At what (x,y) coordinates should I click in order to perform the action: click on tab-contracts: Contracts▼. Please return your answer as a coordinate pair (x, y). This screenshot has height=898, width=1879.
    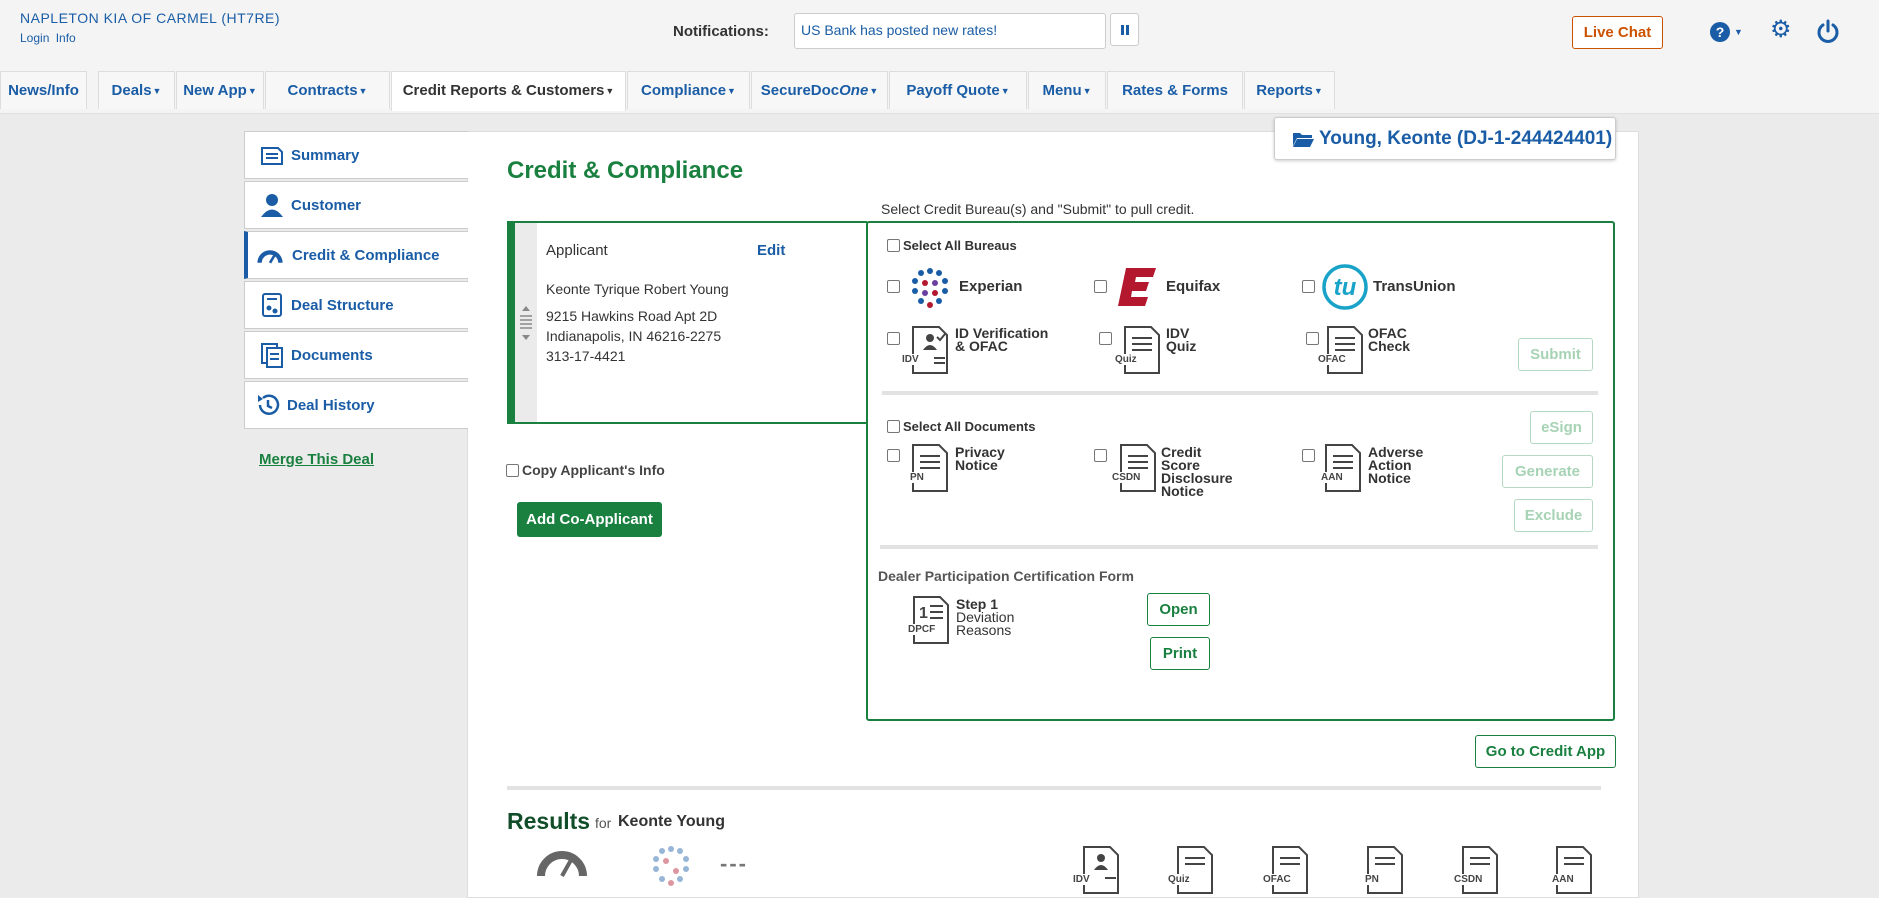
    Looking at the image, I should click on (327, 90).